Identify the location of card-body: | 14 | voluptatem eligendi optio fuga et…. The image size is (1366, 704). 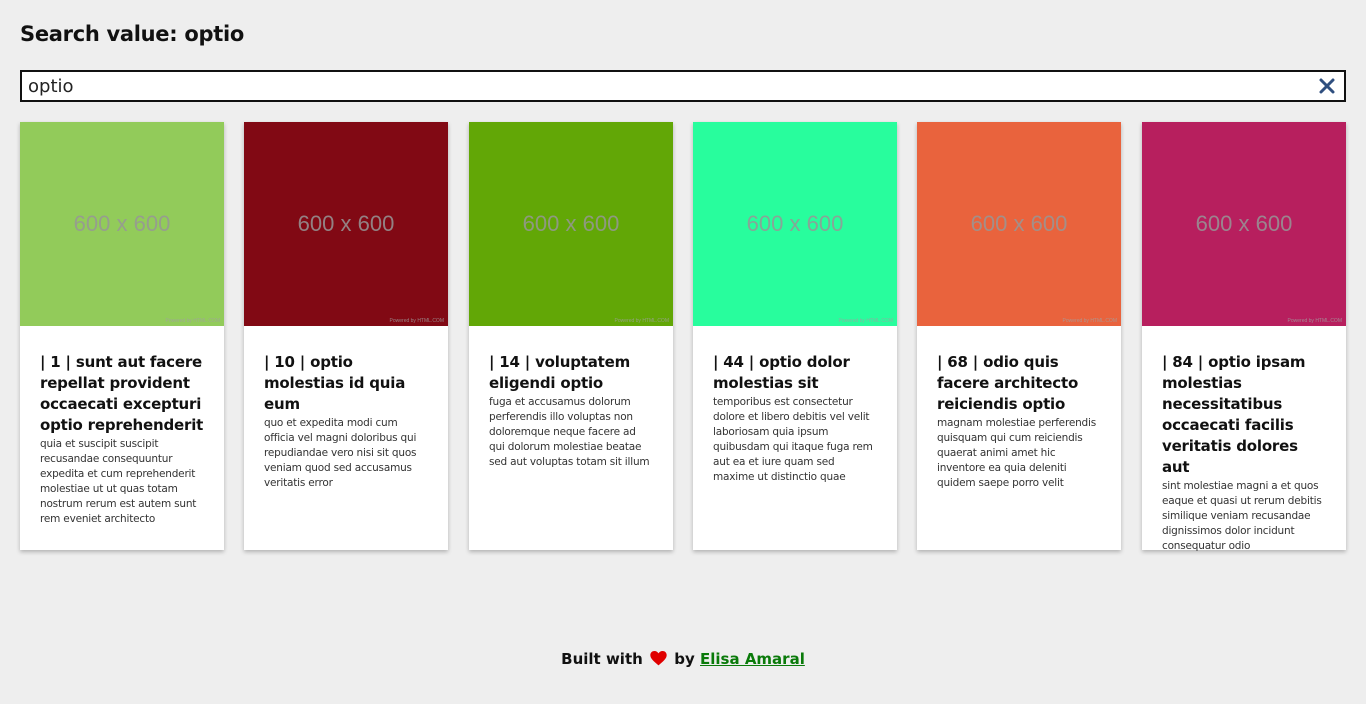
(571, 398).